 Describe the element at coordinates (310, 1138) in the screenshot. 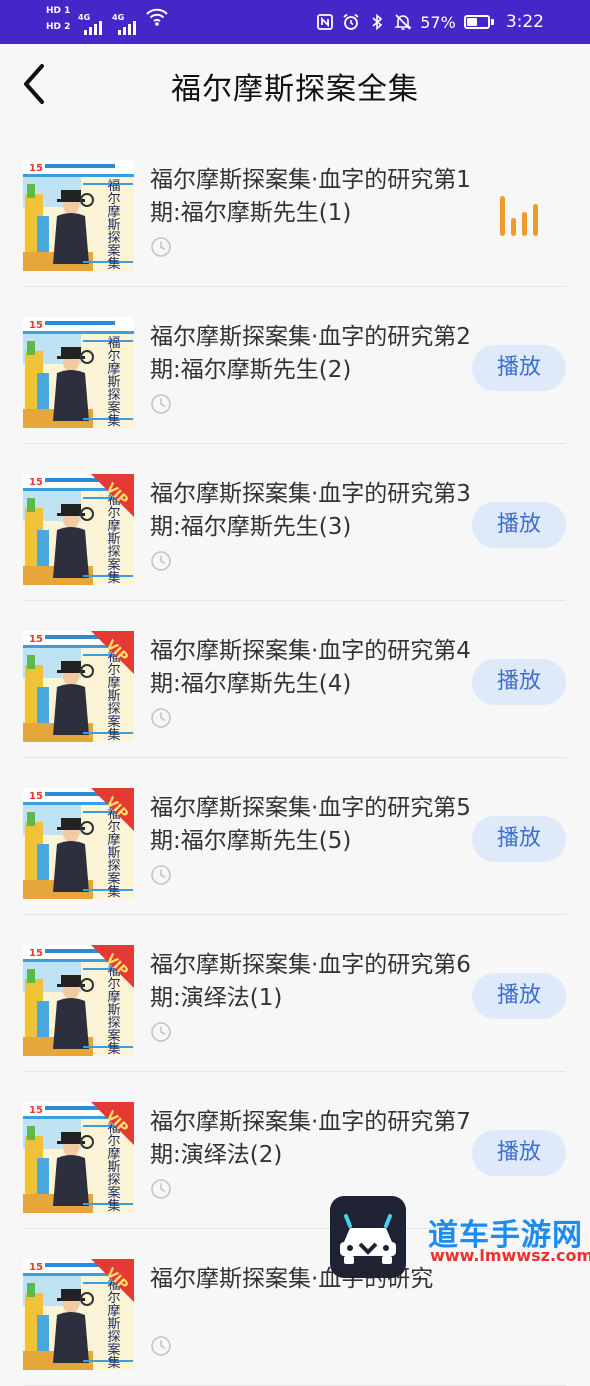

I see `episode-title: 福尔摩斯探案集·血字的研究第7期:演绎法(2)` at that location.